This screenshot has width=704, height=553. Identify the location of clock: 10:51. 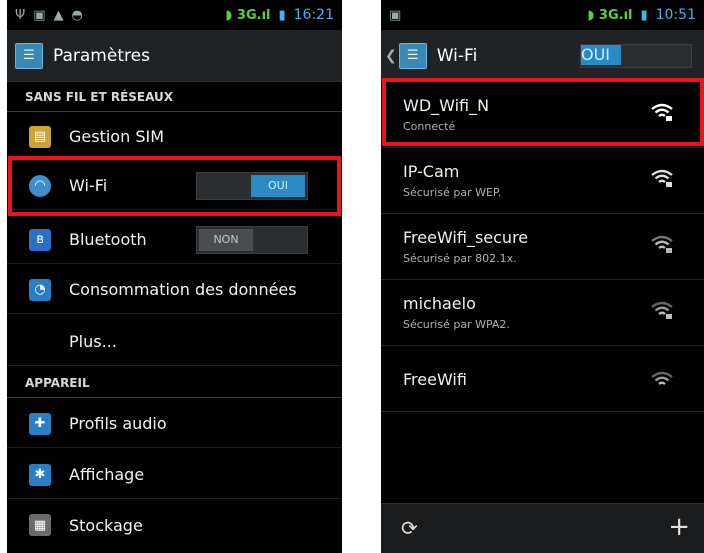
(675, 15).